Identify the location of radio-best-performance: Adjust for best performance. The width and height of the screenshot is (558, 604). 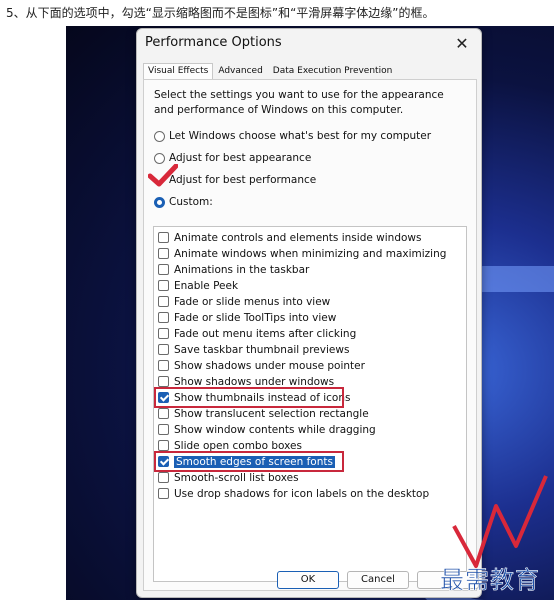
(235, 180).